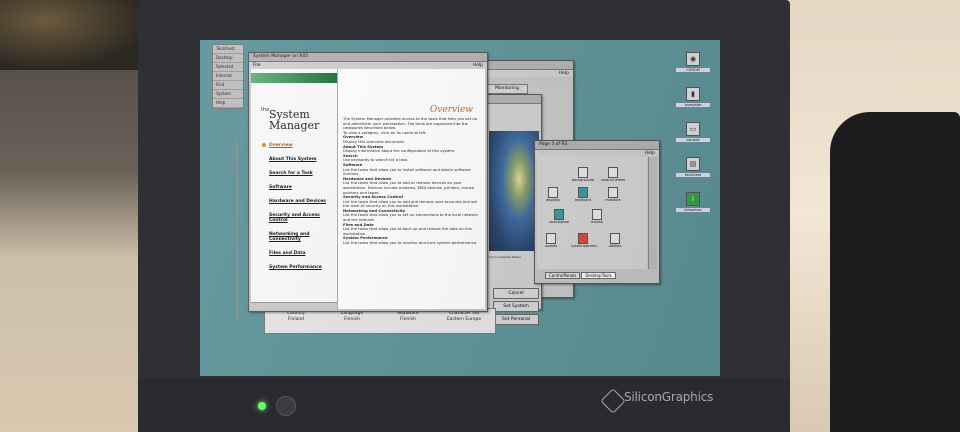  What do you see at coordinates (615, 238) in the screenshot?
I see `utilities-icon` at bounding box center [615, 238].